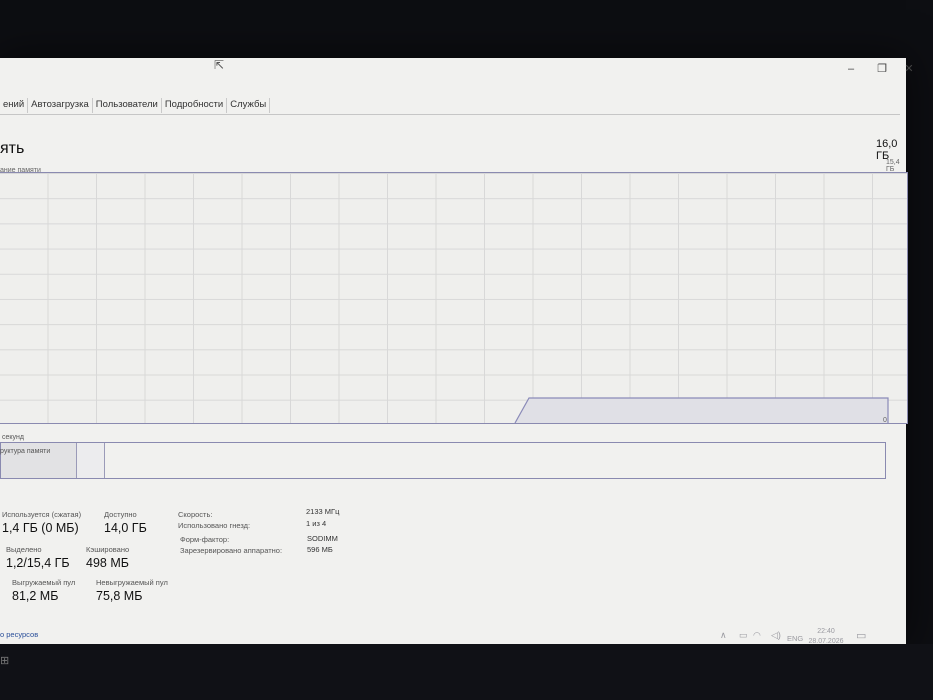 This screenshot has height=700, width=933. Describe the element at coordinates (885, 420) in the screenshot. I see `graph-zero-label: 0` at that location.